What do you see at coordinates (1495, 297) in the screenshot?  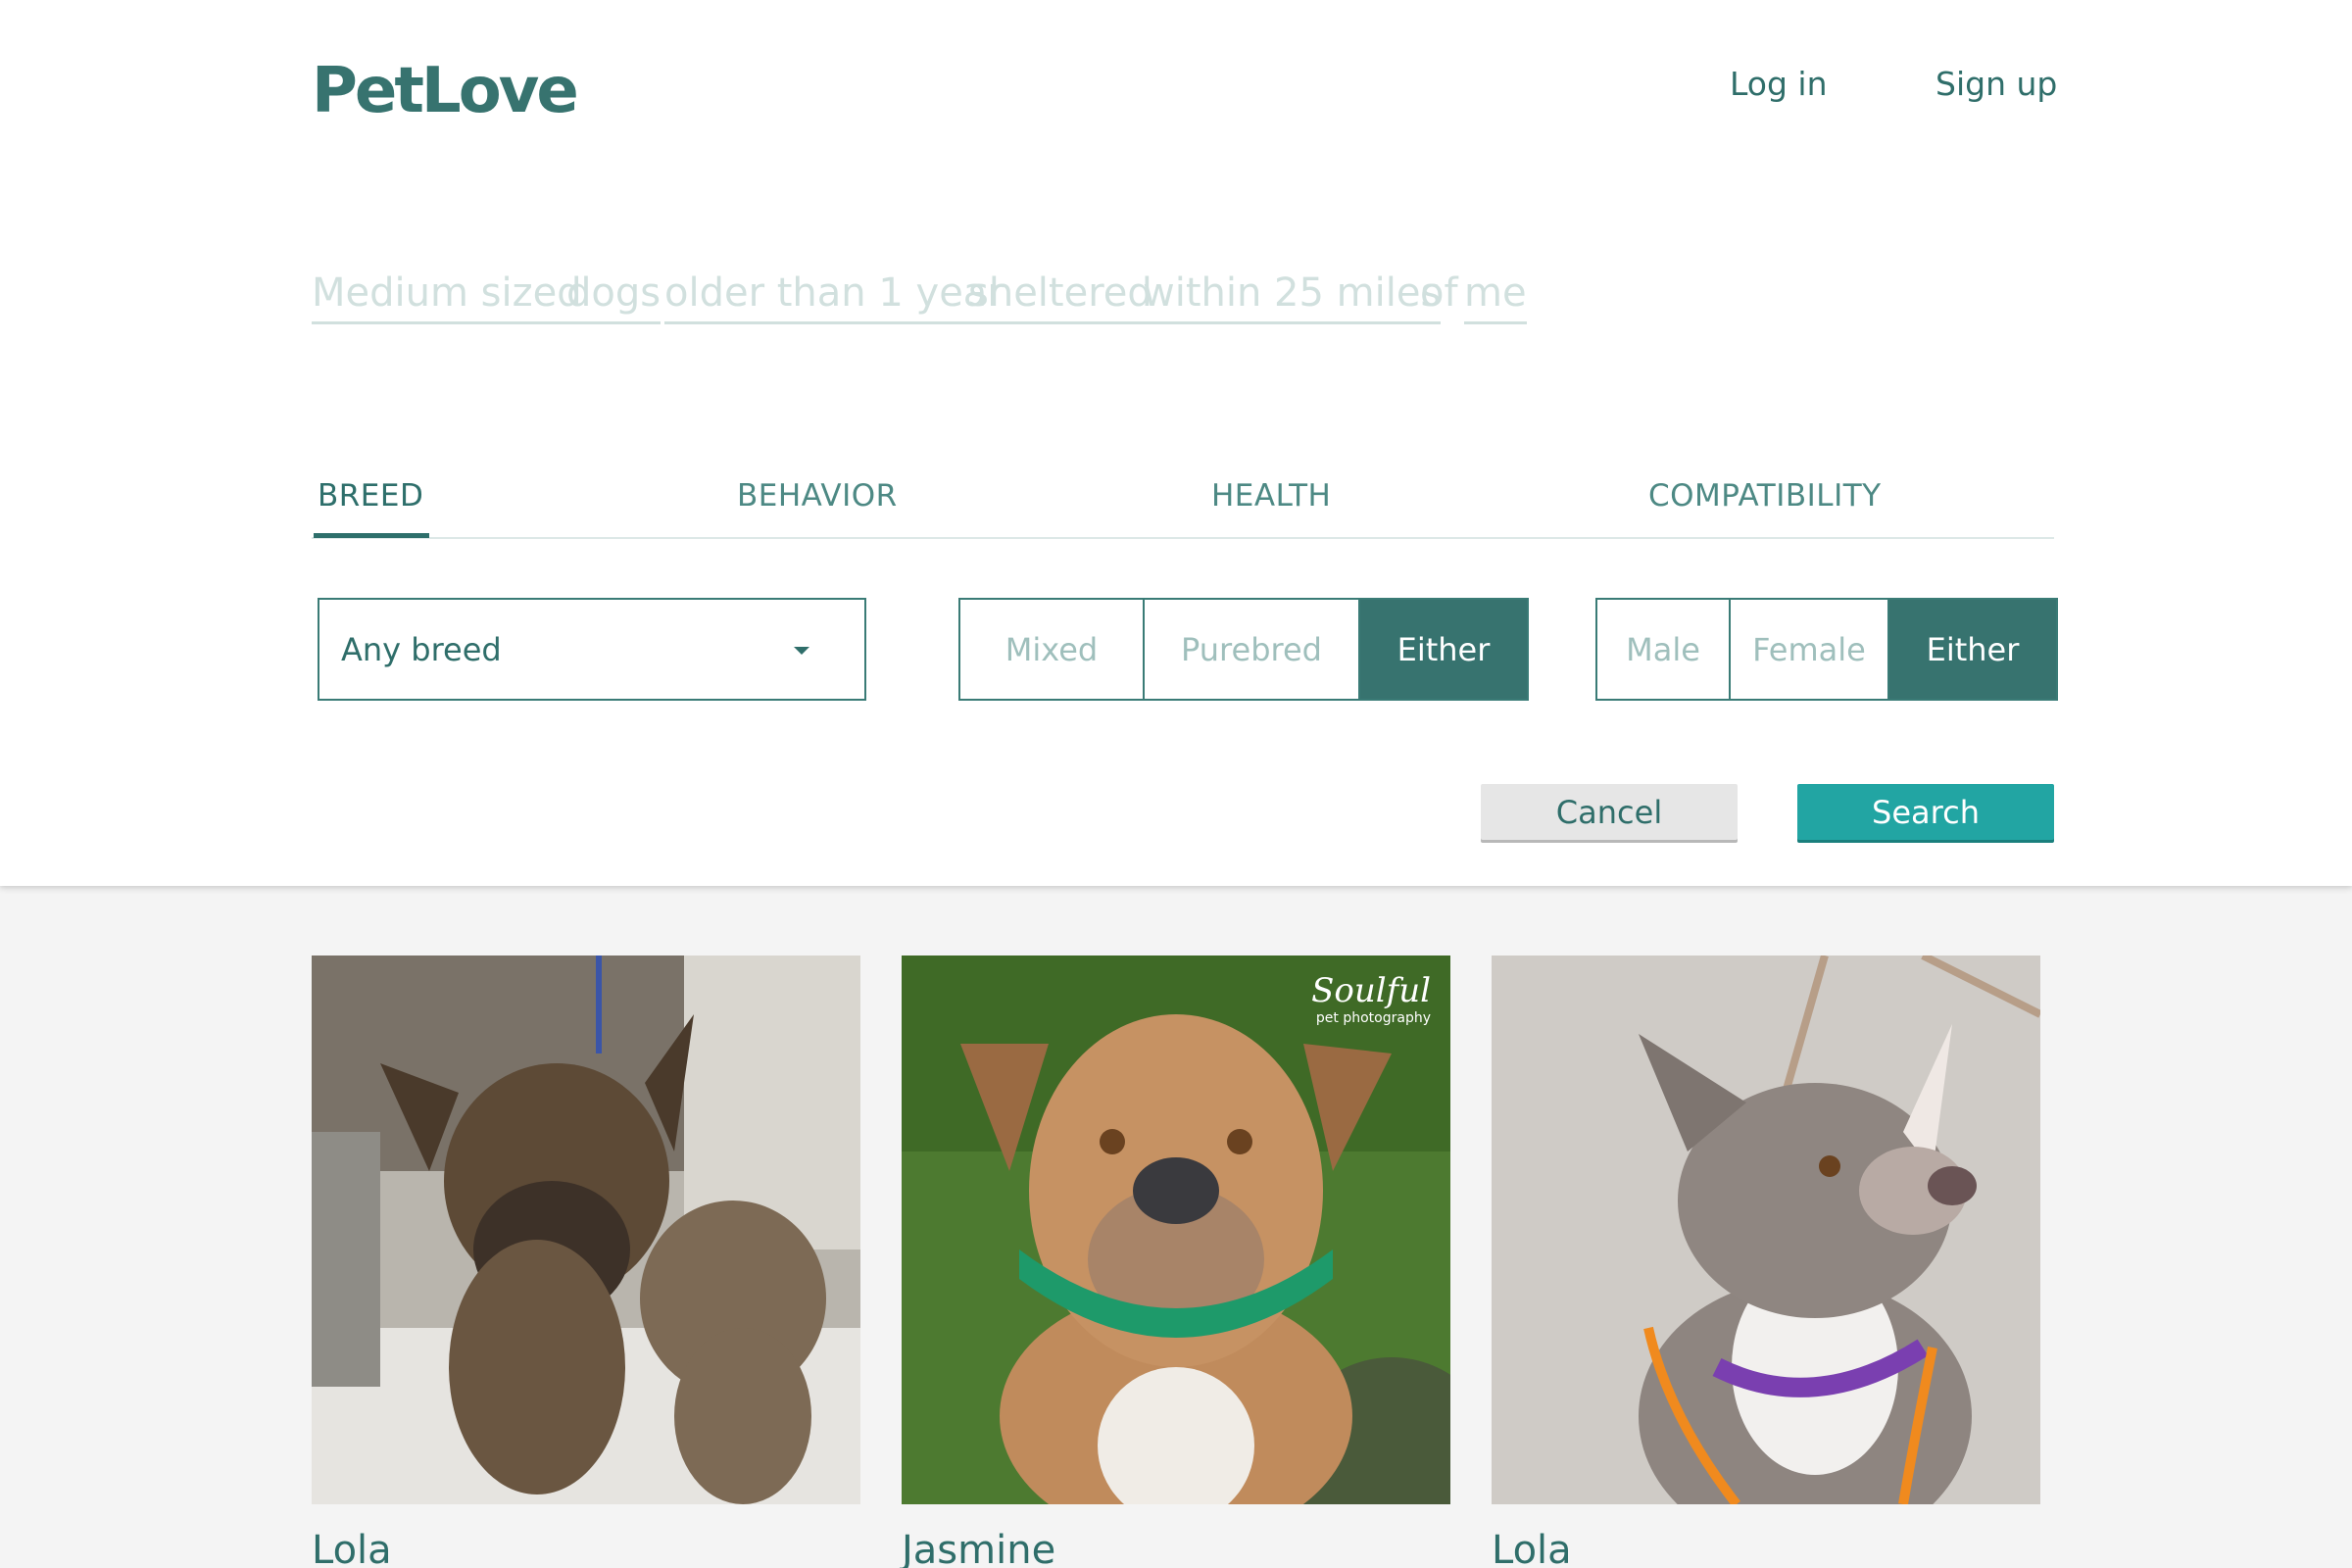 I see `query-location: me` at bounding box center [1495, 297].